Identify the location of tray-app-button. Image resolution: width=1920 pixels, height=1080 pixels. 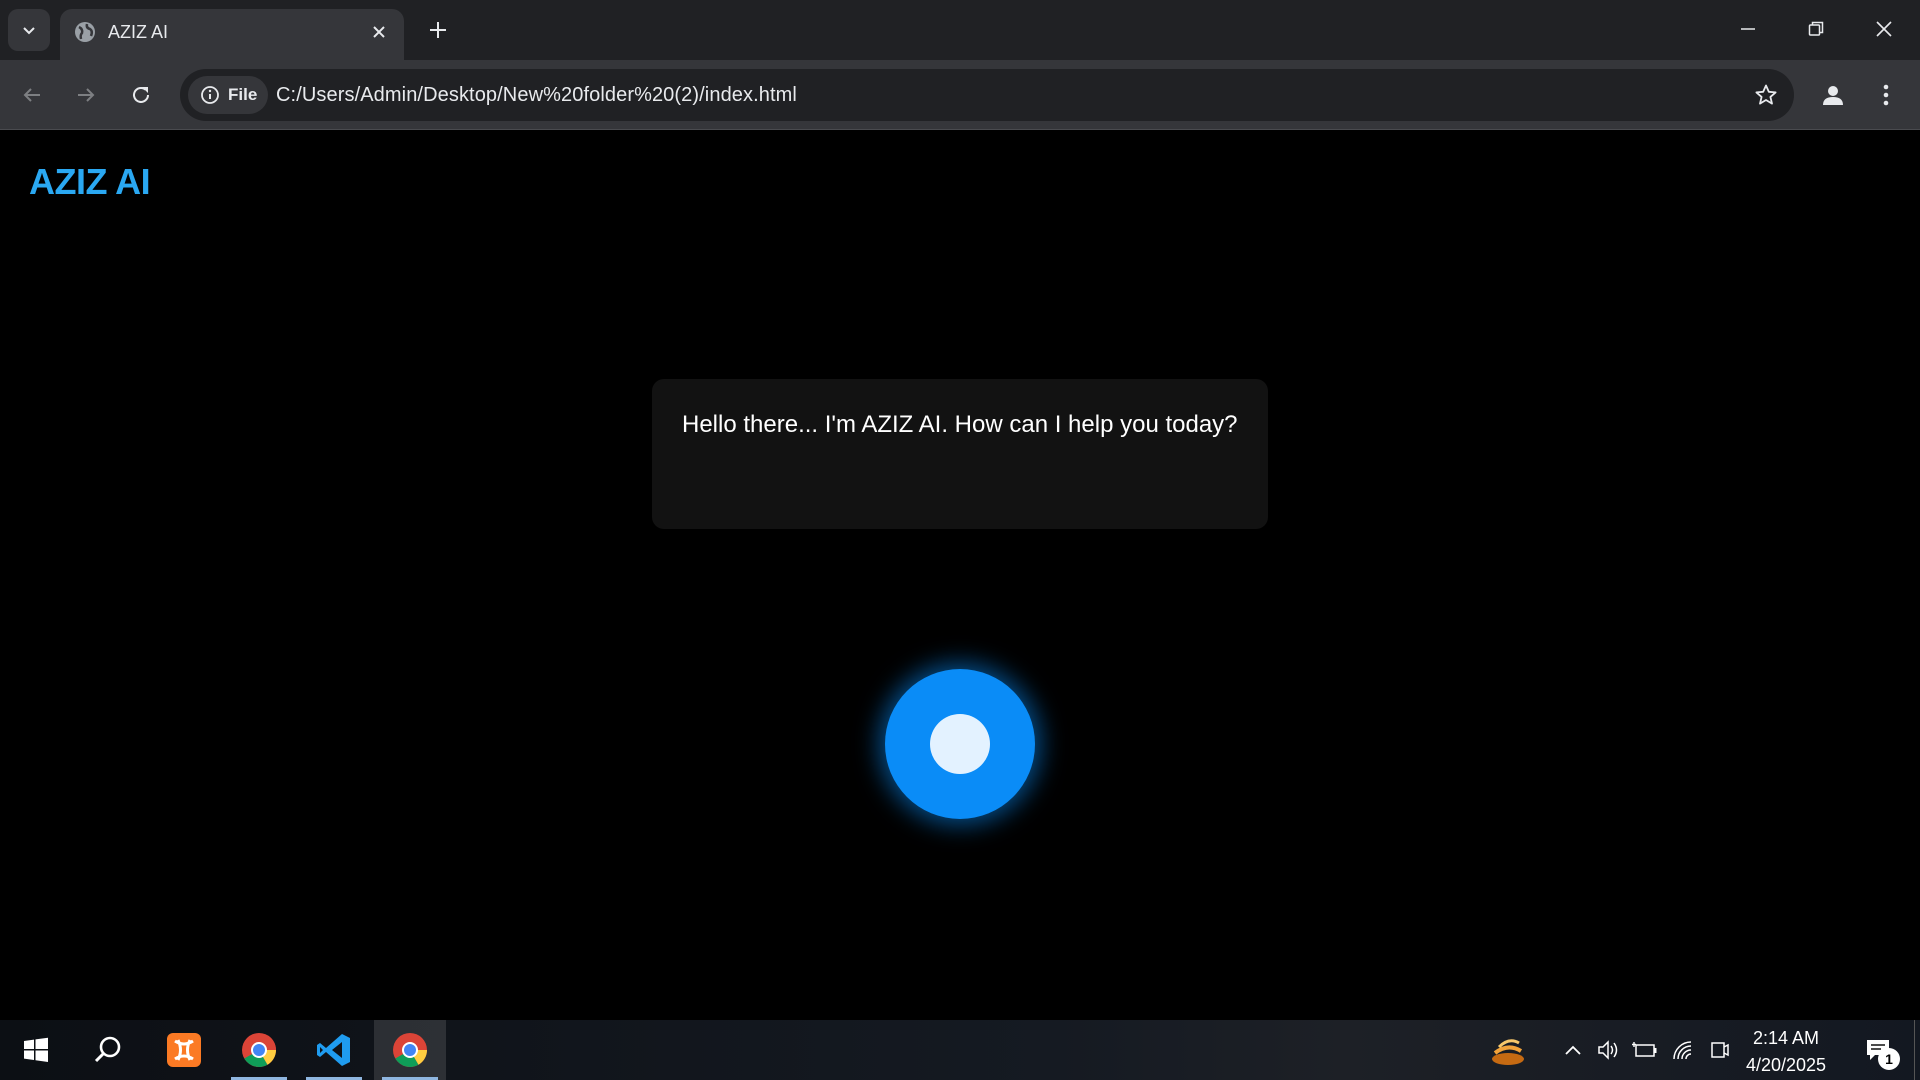
(1508, 1050).